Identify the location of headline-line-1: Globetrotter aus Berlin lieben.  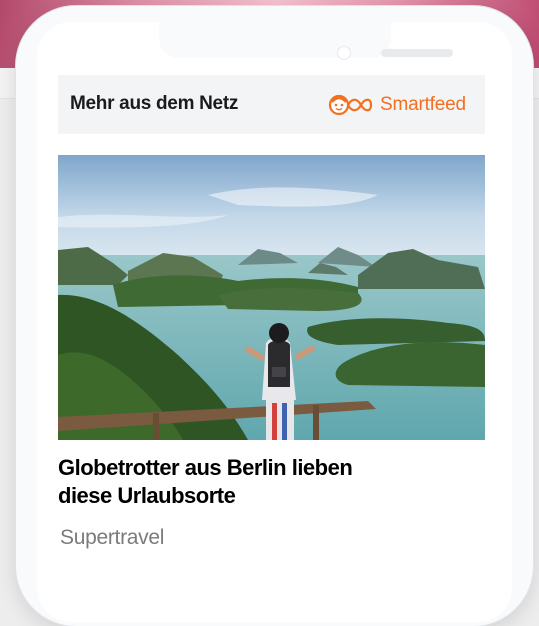
(205, 467).